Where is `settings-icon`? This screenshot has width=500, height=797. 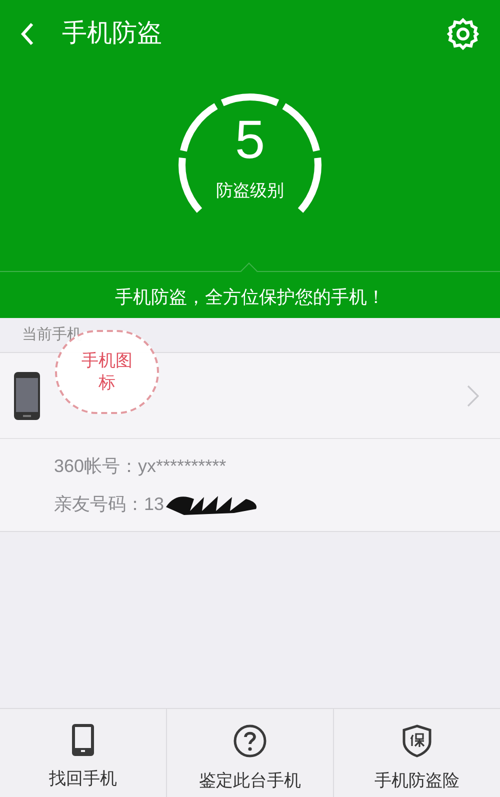
settings-icon is located at coordinates (463, 34).